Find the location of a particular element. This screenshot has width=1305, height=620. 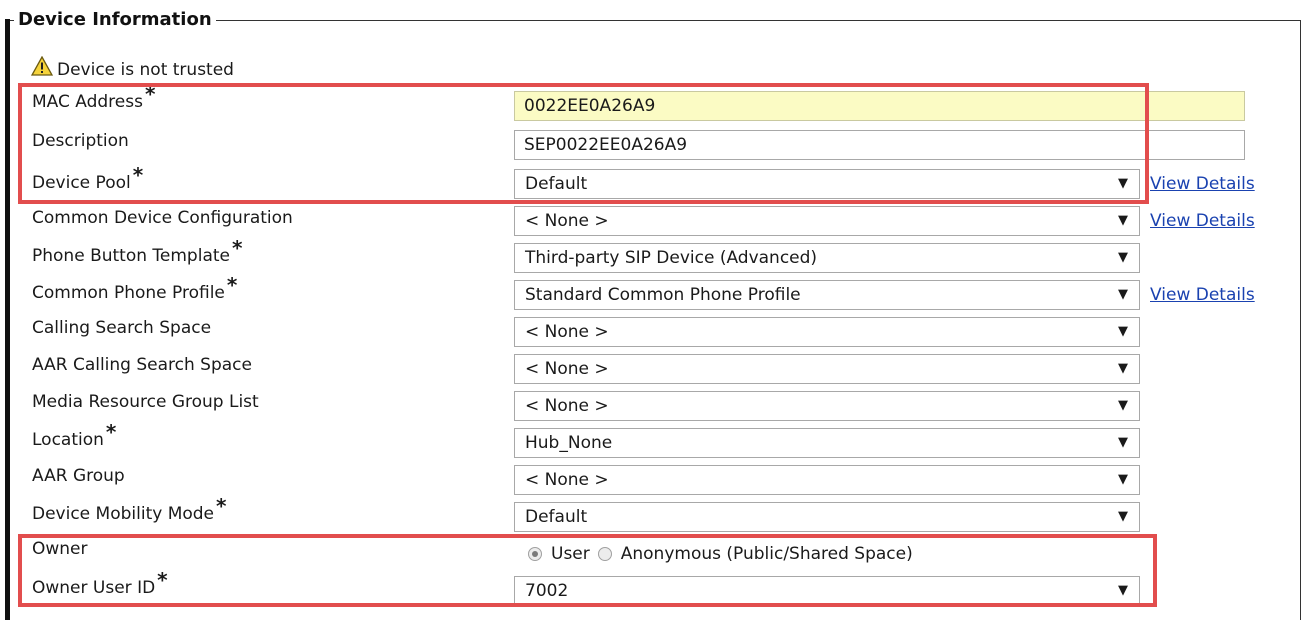

device-pool-view-details-link: View Details is located at coordinates (1202, 184).